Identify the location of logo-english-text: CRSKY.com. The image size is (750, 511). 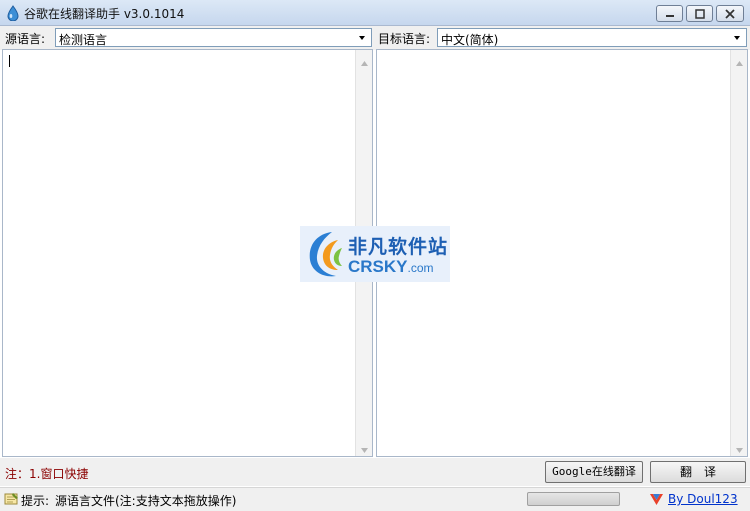
(391, 267).